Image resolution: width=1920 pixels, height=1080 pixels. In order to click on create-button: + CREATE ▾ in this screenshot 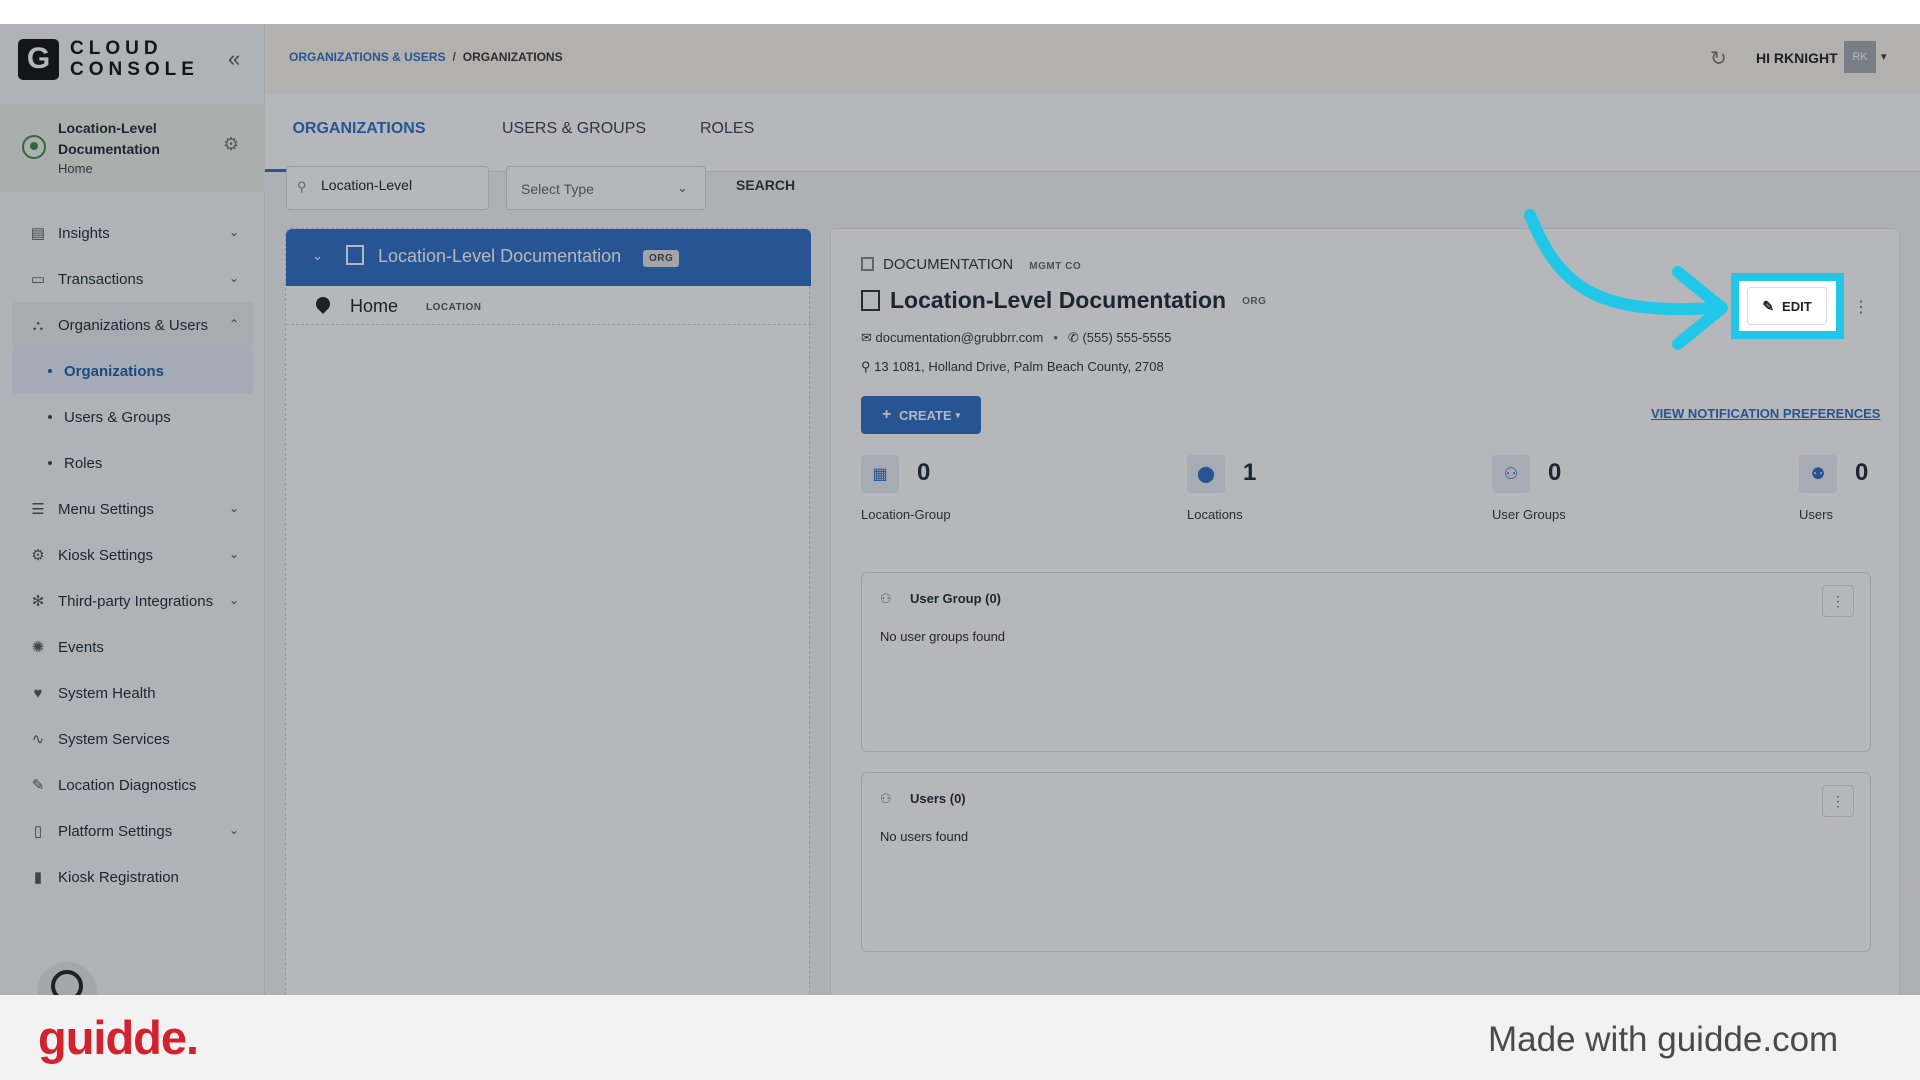, I will do `click(921, 415)`.